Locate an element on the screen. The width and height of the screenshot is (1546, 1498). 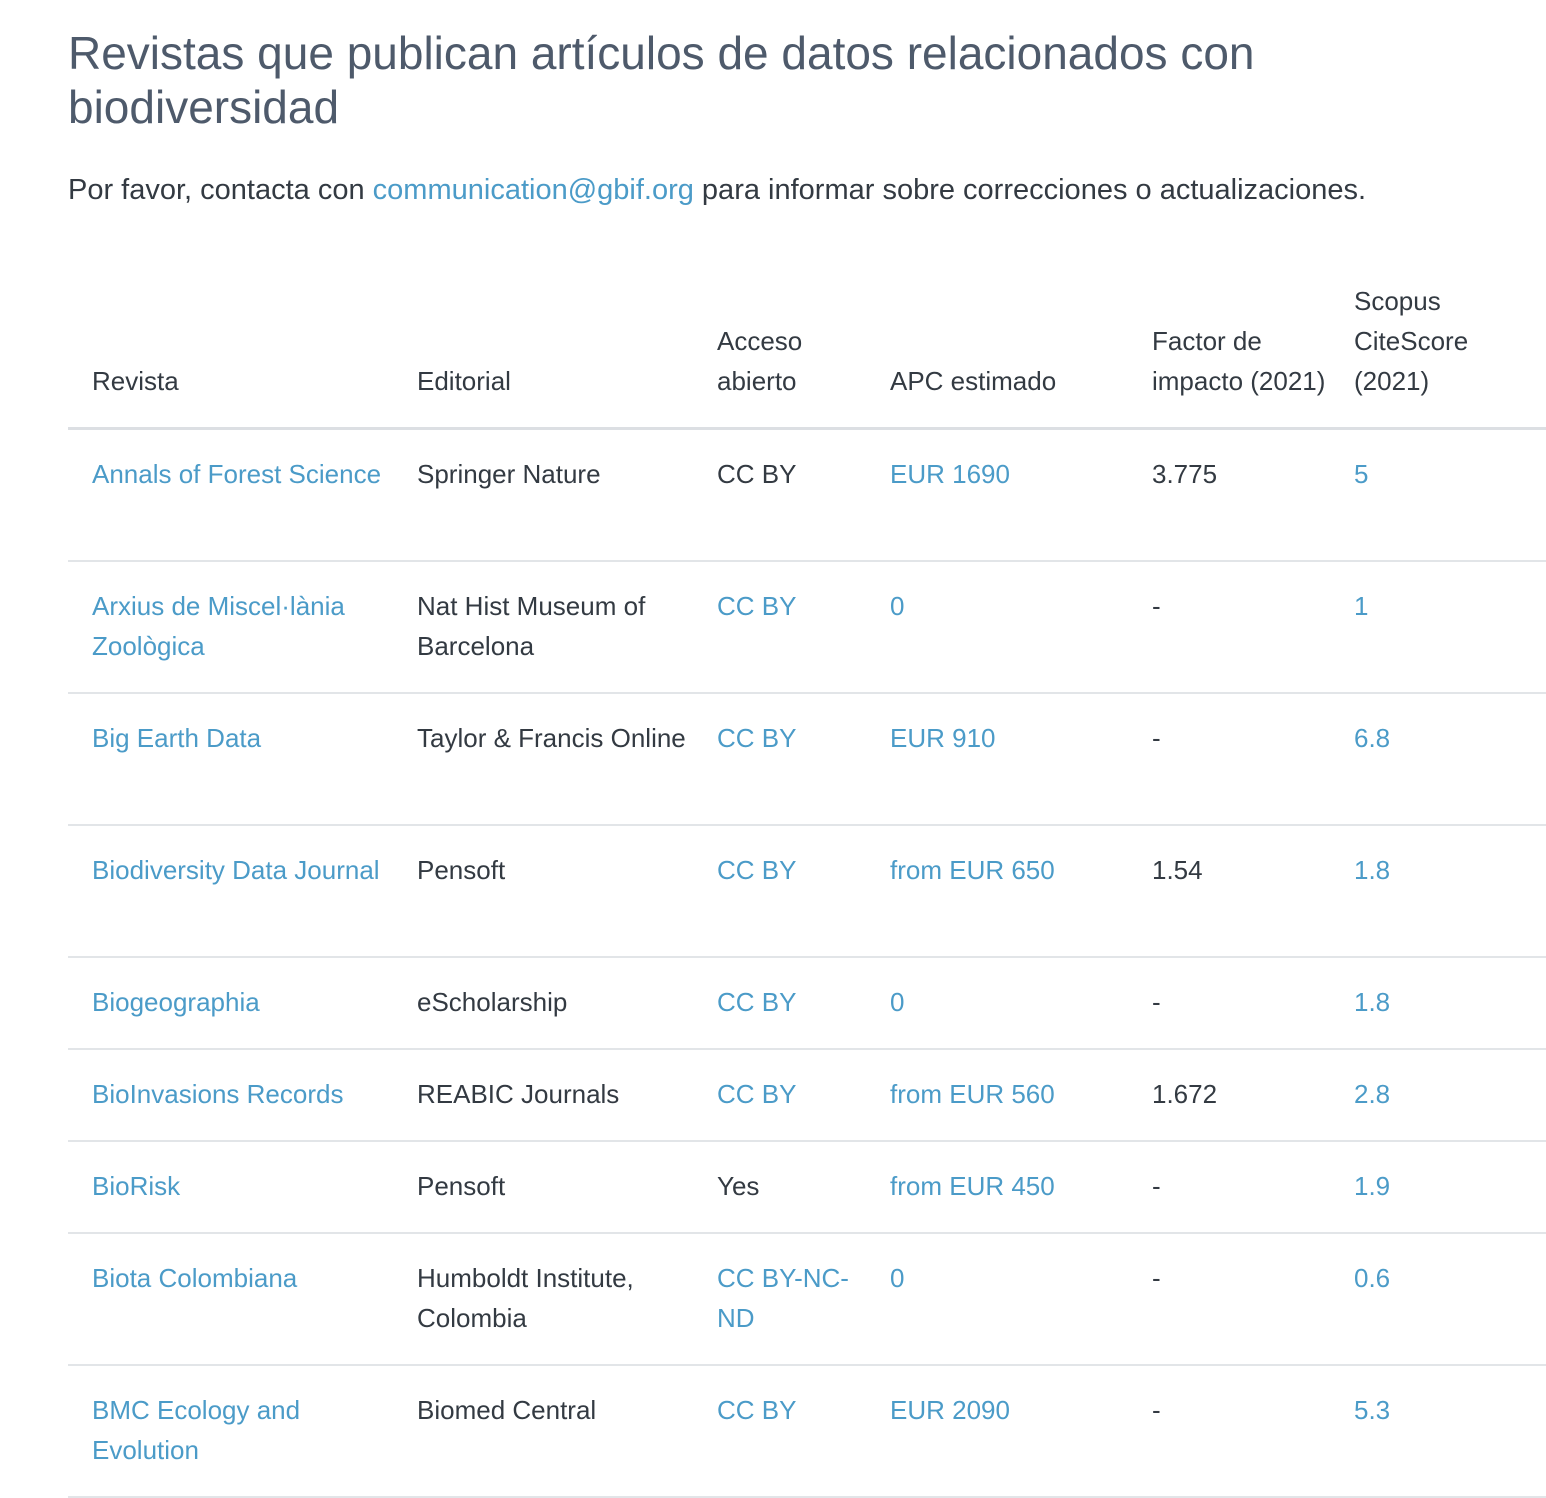
apc-link: from EUR 450 is located at coordinates (972, 1186).